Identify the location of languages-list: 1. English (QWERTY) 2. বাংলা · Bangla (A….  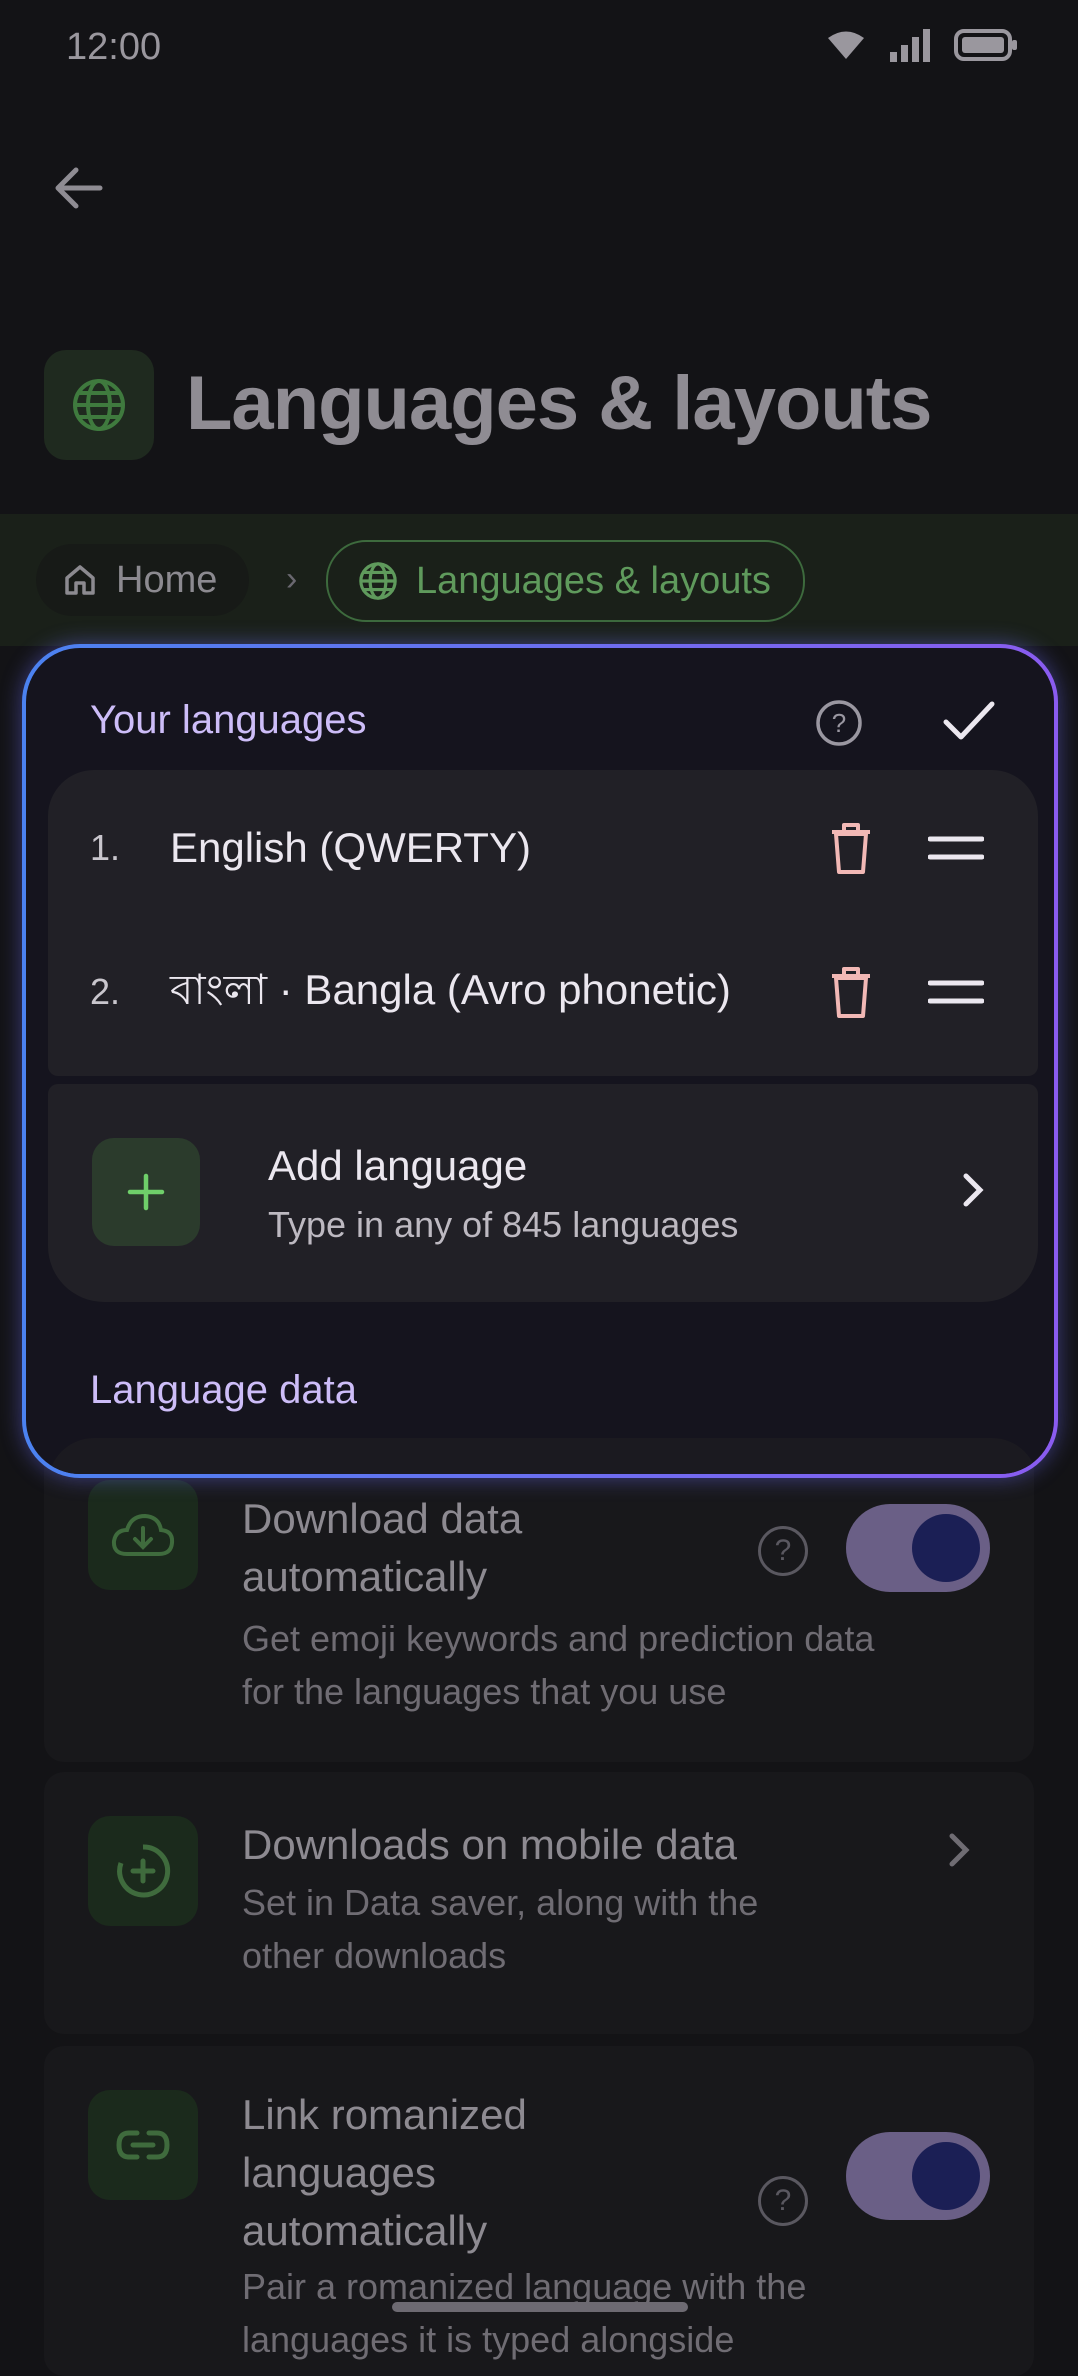
(543, 923).